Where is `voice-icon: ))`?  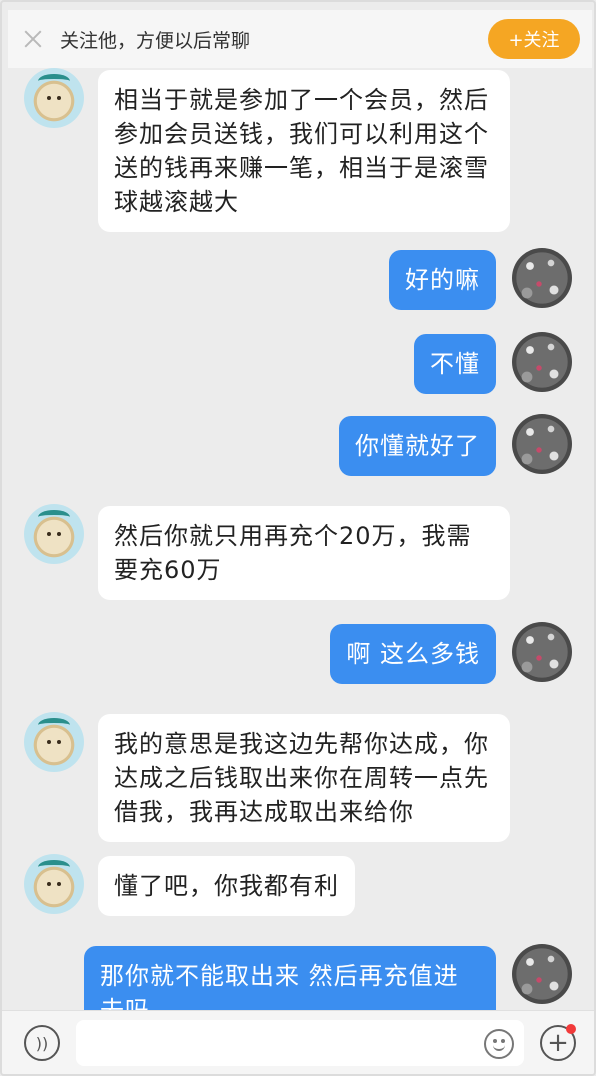
voice-icon: )) is located at coordinates (42, 1043).